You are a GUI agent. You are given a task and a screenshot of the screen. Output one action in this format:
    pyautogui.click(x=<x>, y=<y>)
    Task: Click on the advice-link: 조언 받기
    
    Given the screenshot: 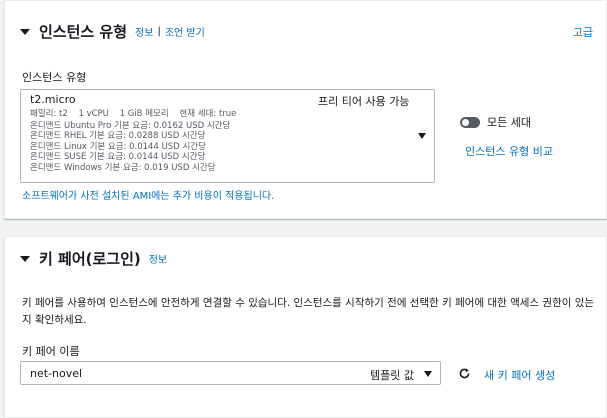 What is the action you would take?
    pyautogui.click(x=185, y=31)
    